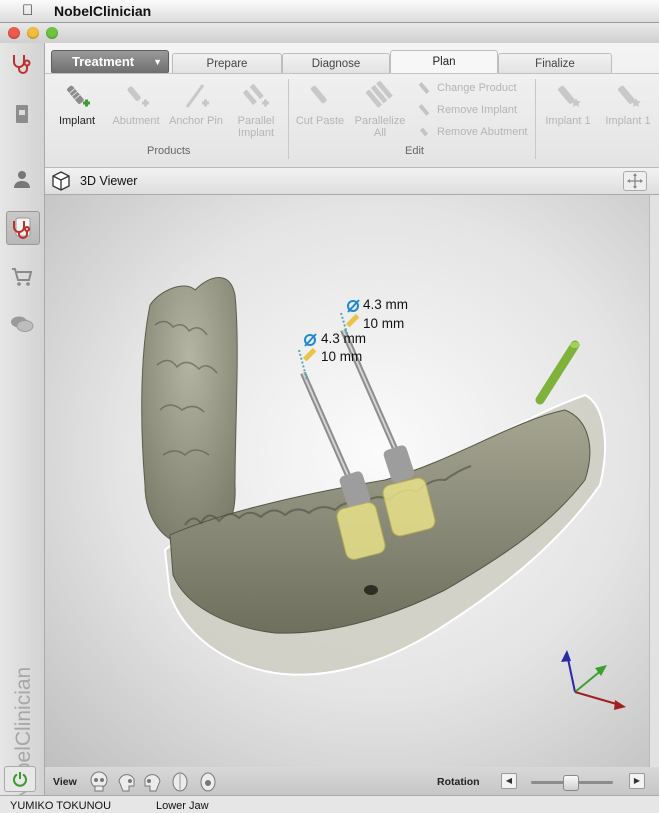  What do you see at coordinates (352, 181) in the screenshot?
I see `viewer-header: 3D Viewer` at bounding box center [352, 181].